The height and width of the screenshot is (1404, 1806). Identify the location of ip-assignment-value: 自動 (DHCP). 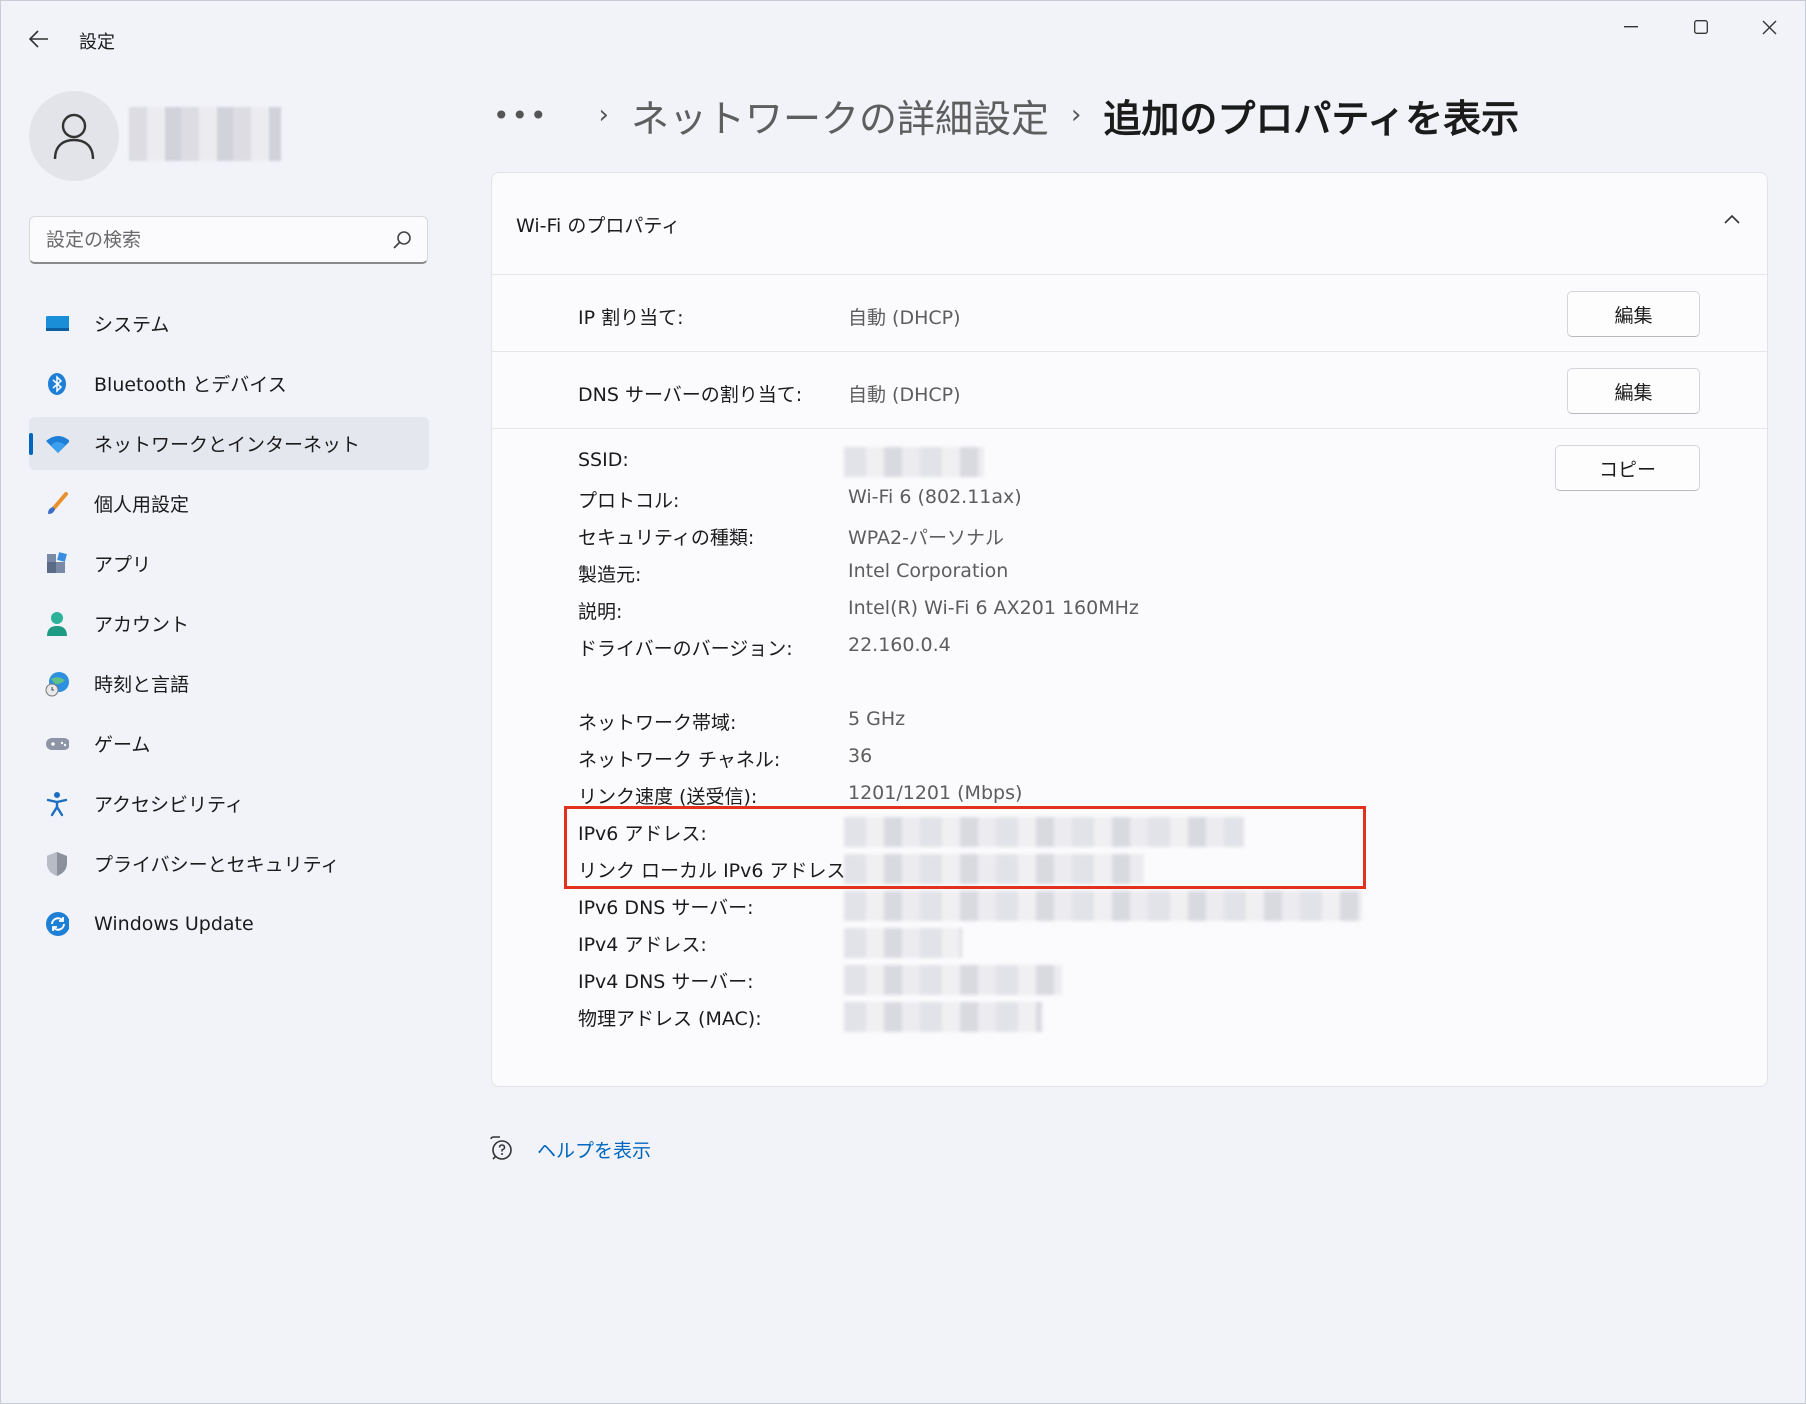
(904, 318).